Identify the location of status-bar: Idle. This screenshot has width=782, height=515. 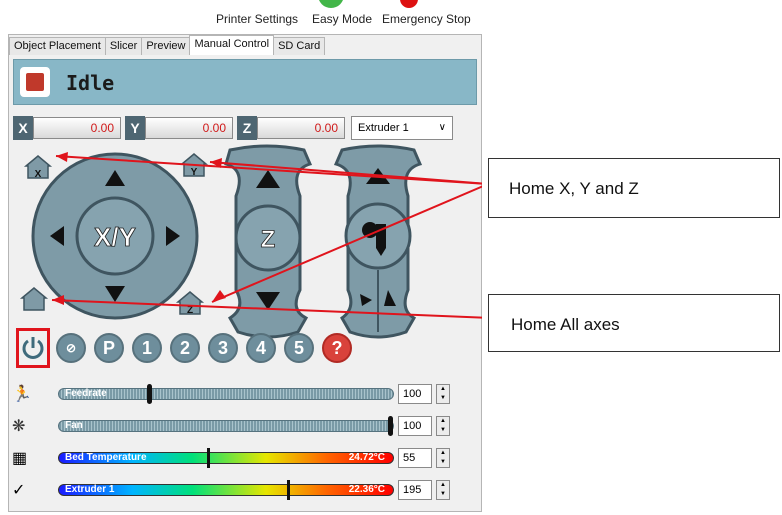
(245, 82).